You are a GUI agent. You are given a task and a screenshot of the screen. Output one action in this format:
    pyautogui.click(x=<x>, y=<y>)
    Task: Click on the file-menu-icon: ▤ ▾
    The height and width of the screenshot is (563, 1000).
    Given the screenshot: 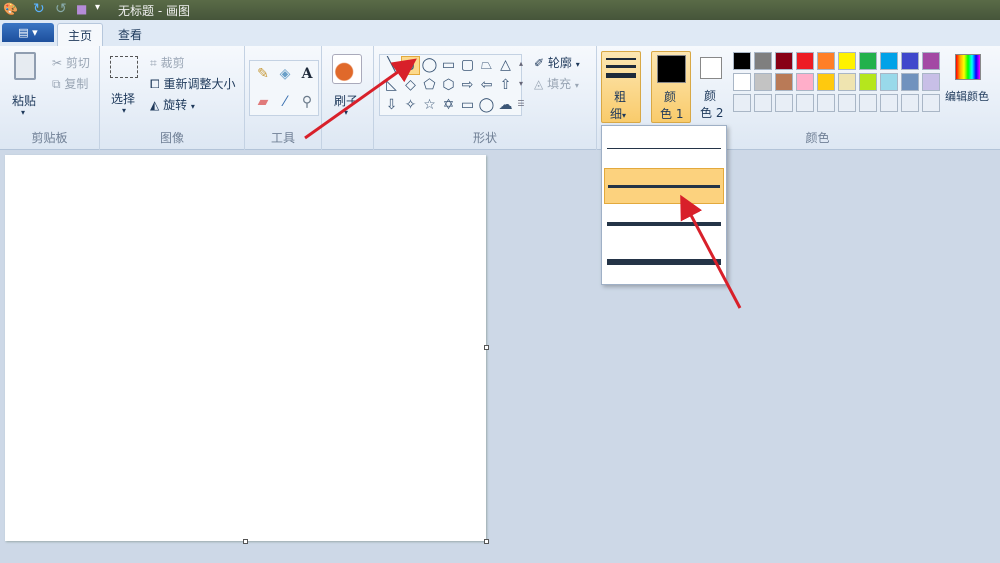 What is the action you would take?
    pyautogui.click(x=28, y=32)
    